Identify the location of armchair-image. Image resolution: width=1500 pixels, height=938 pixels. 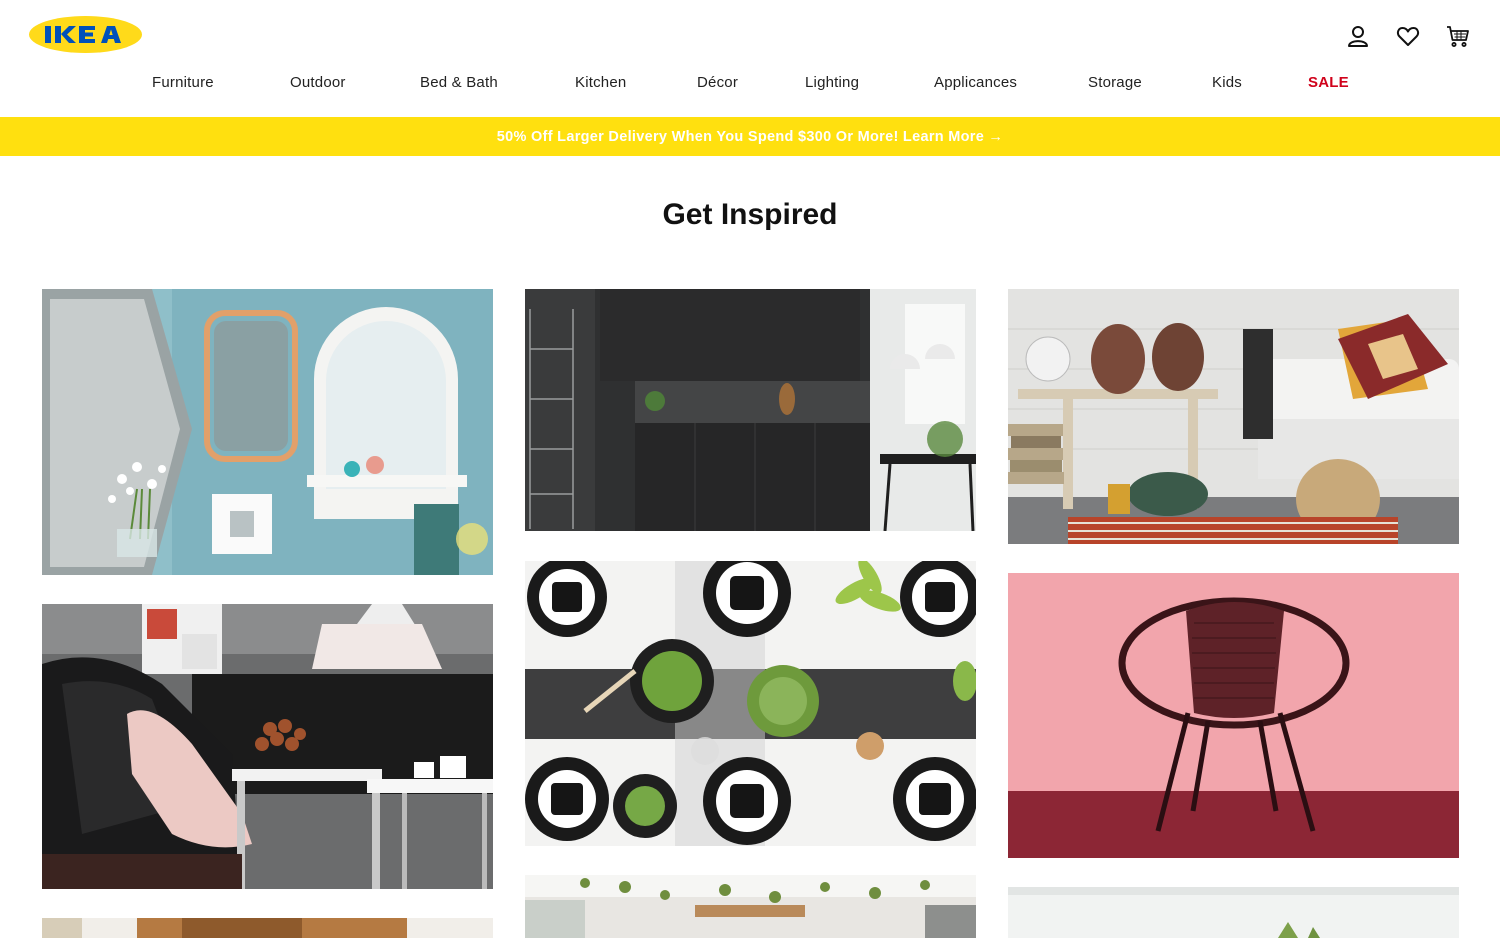
(267, 746).